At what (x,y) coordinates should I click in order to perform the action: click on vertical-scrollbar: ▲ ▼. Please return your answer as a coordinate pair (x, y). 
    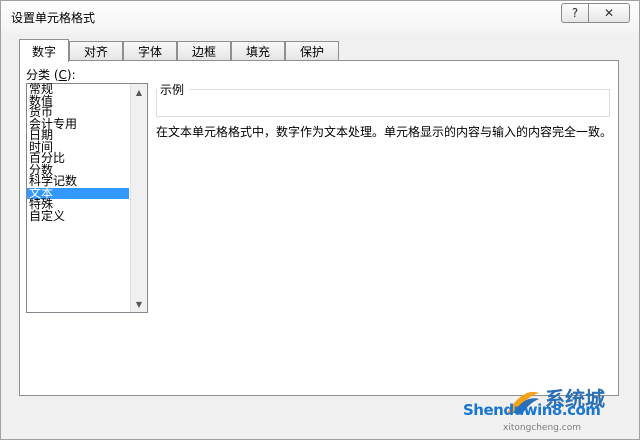
    Looking at the image, I should click on (138, 198).